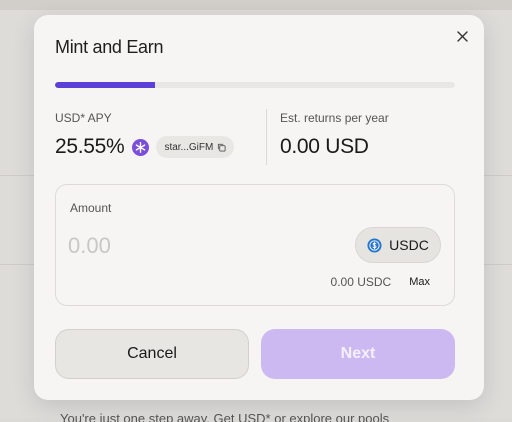 This screenshot has width=512, height=422. I want to click on copy-icon, so click(221, 147).